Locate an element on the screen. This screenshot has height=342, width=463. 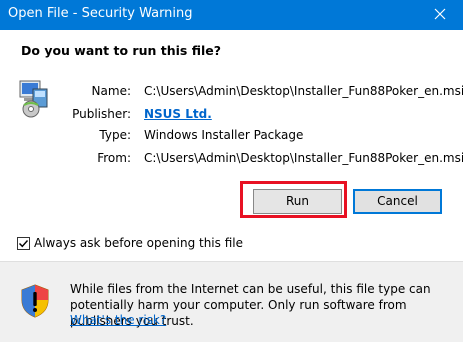
window-title: Open File - Security Warning is located at coordinates (100, 13).